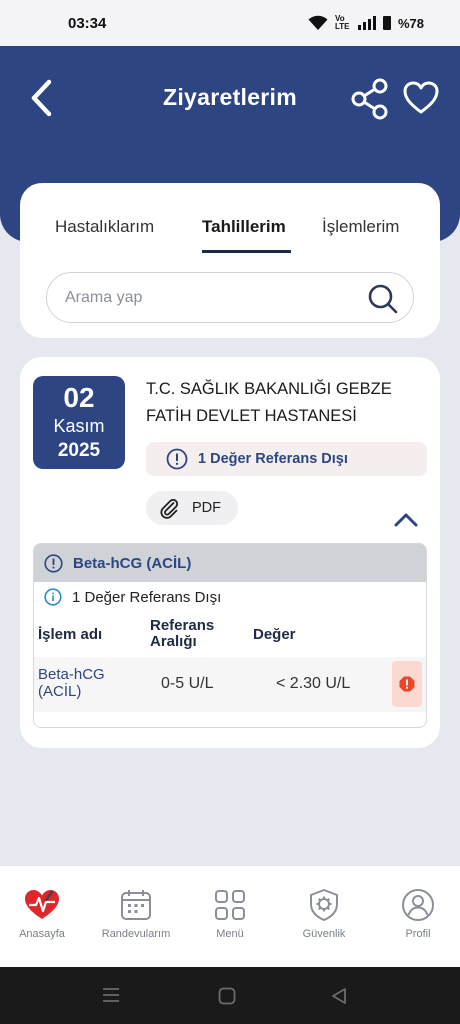  What do you see at coordinates (418, 905) in the screenshot?
I see `user-icon` at bounding box center [418, 905].